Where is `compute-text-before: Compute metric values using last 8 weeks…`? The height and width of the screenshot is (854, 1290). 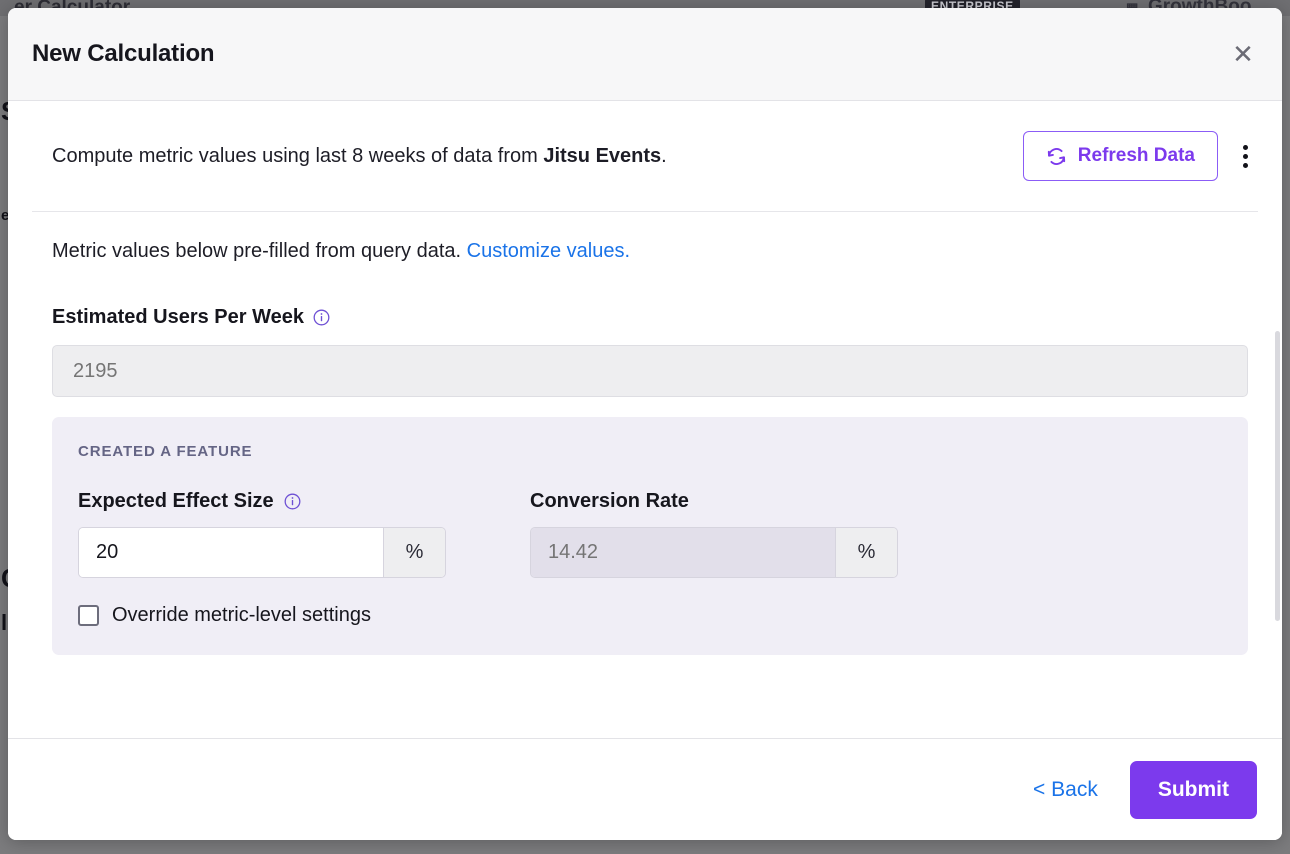
compute-text-before: Compute metric values using last 8 weeks… is located at coordinates (298, 156).